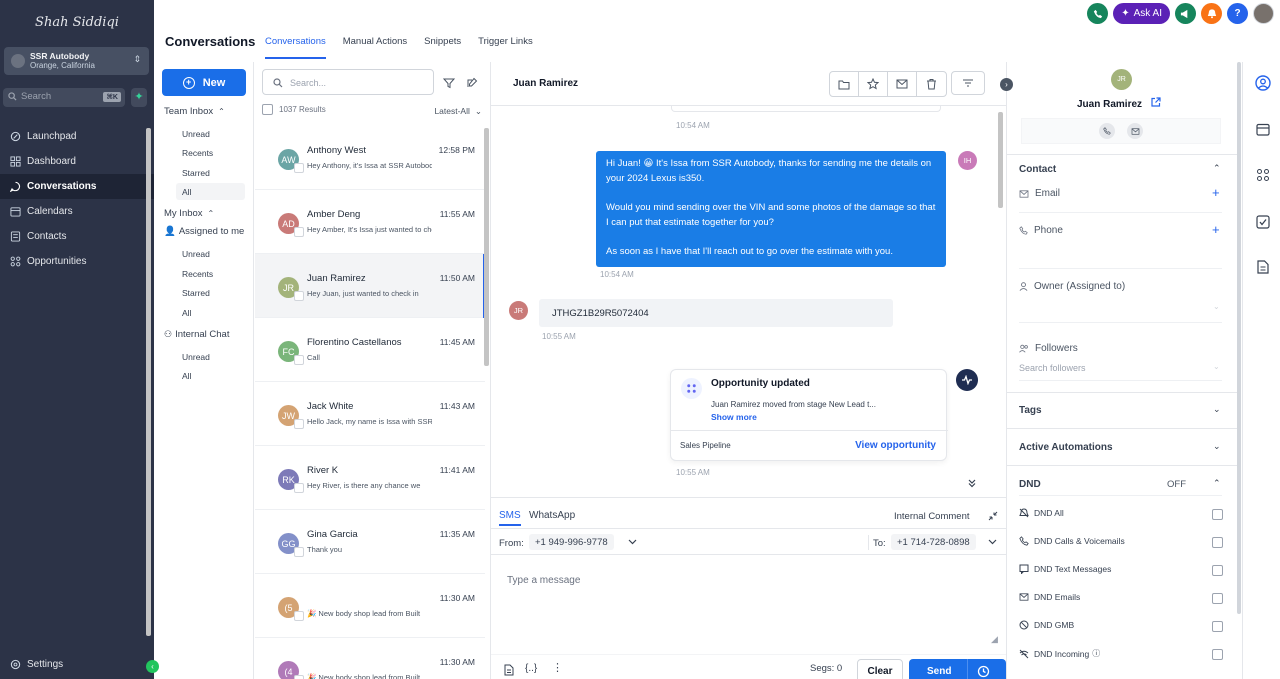  I want to click on contact-profile-button, so click(1263, 83).